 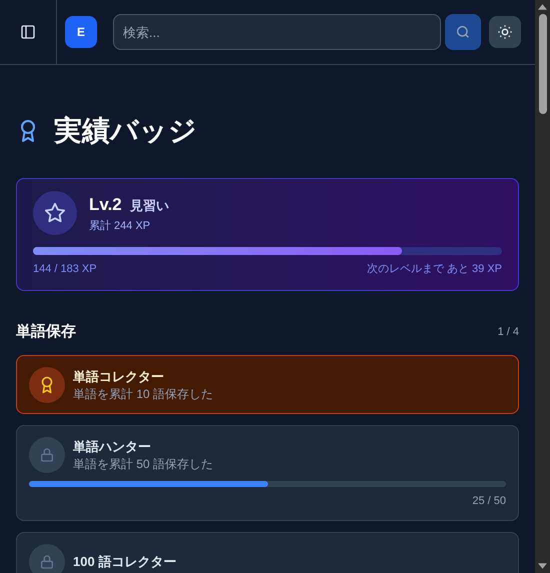 I want to click on rank-label: 見習い, so click(x=149, y=206).